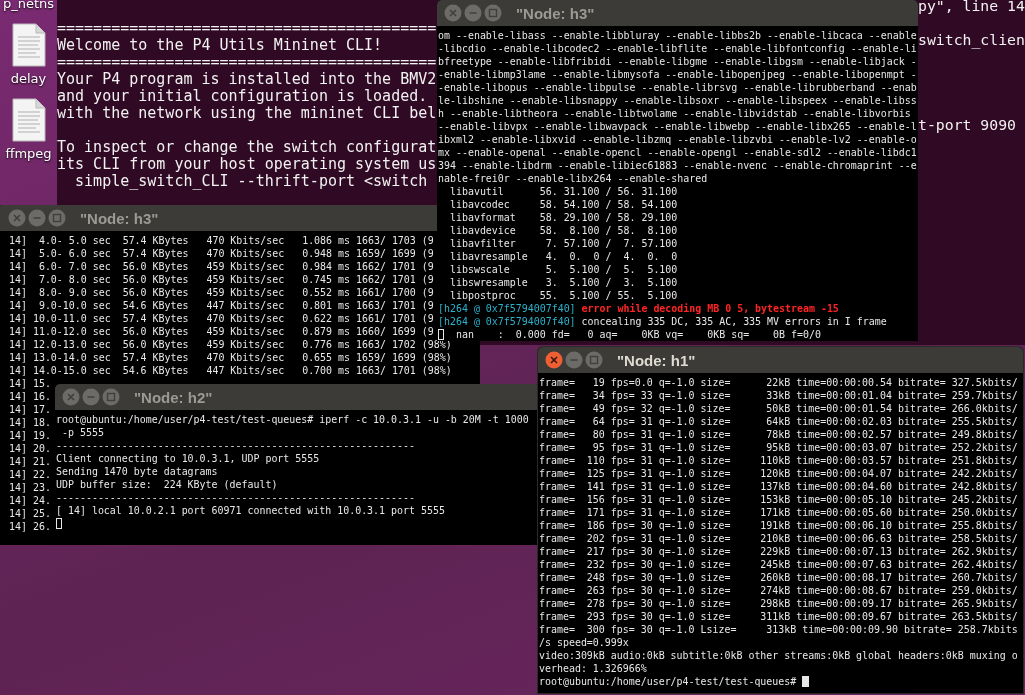  What do you see at coordinates (220, 45) in the screenshot?
I see `terminal-line: Welcome to the P4 Utils Mininet CLI!` at bounding box center [220, 45].